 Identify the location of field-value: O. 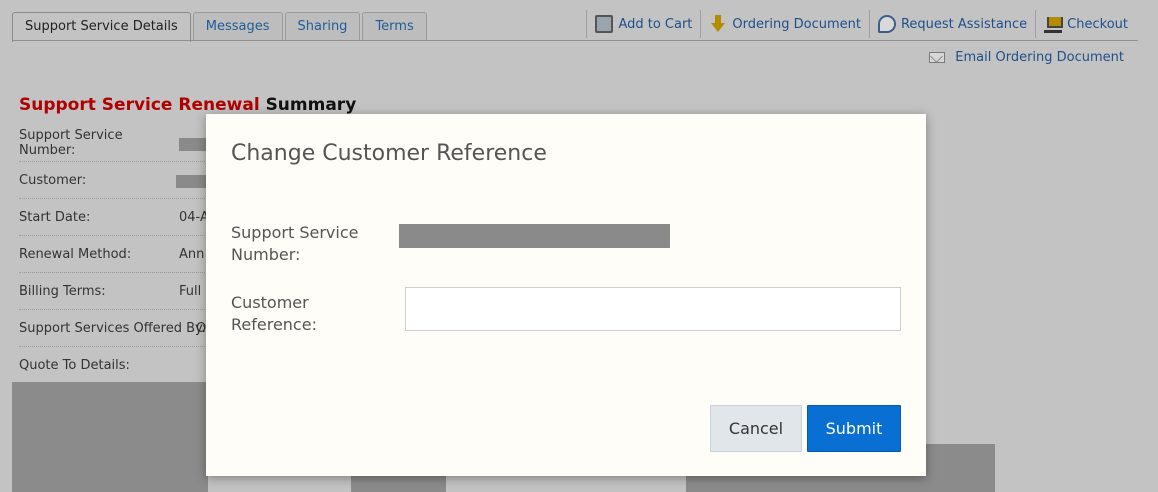
(201, 328).